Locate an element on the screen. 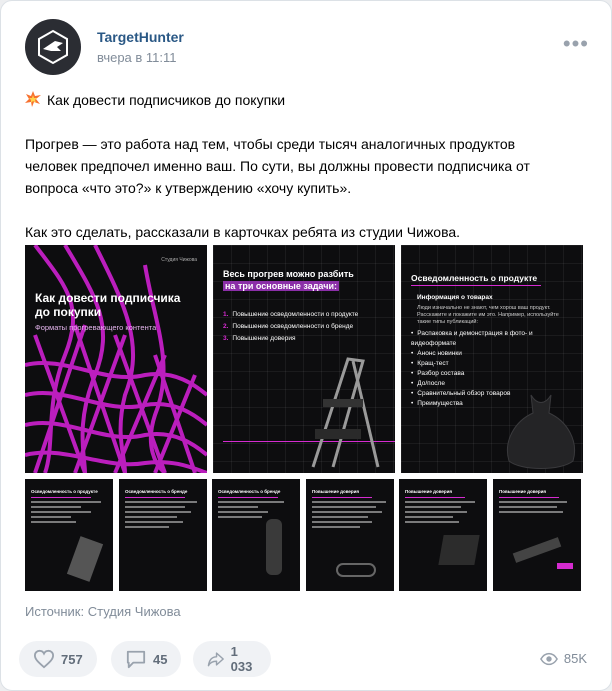  post-header: TargetHunter вчера в 11:11 ••• is located at coordinates (307, 47).